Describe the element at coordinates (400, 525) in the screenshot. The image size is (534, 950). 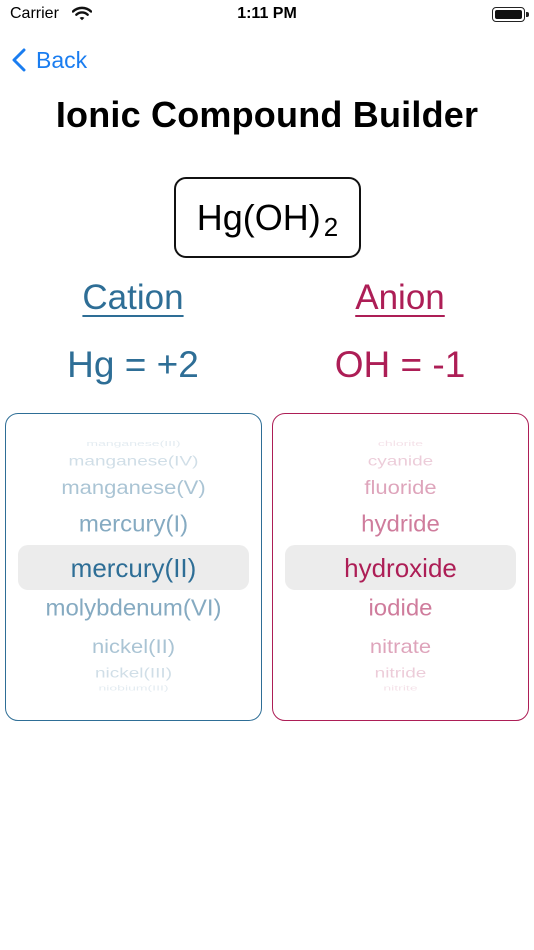
I see `picker-item: hydride` at that location.